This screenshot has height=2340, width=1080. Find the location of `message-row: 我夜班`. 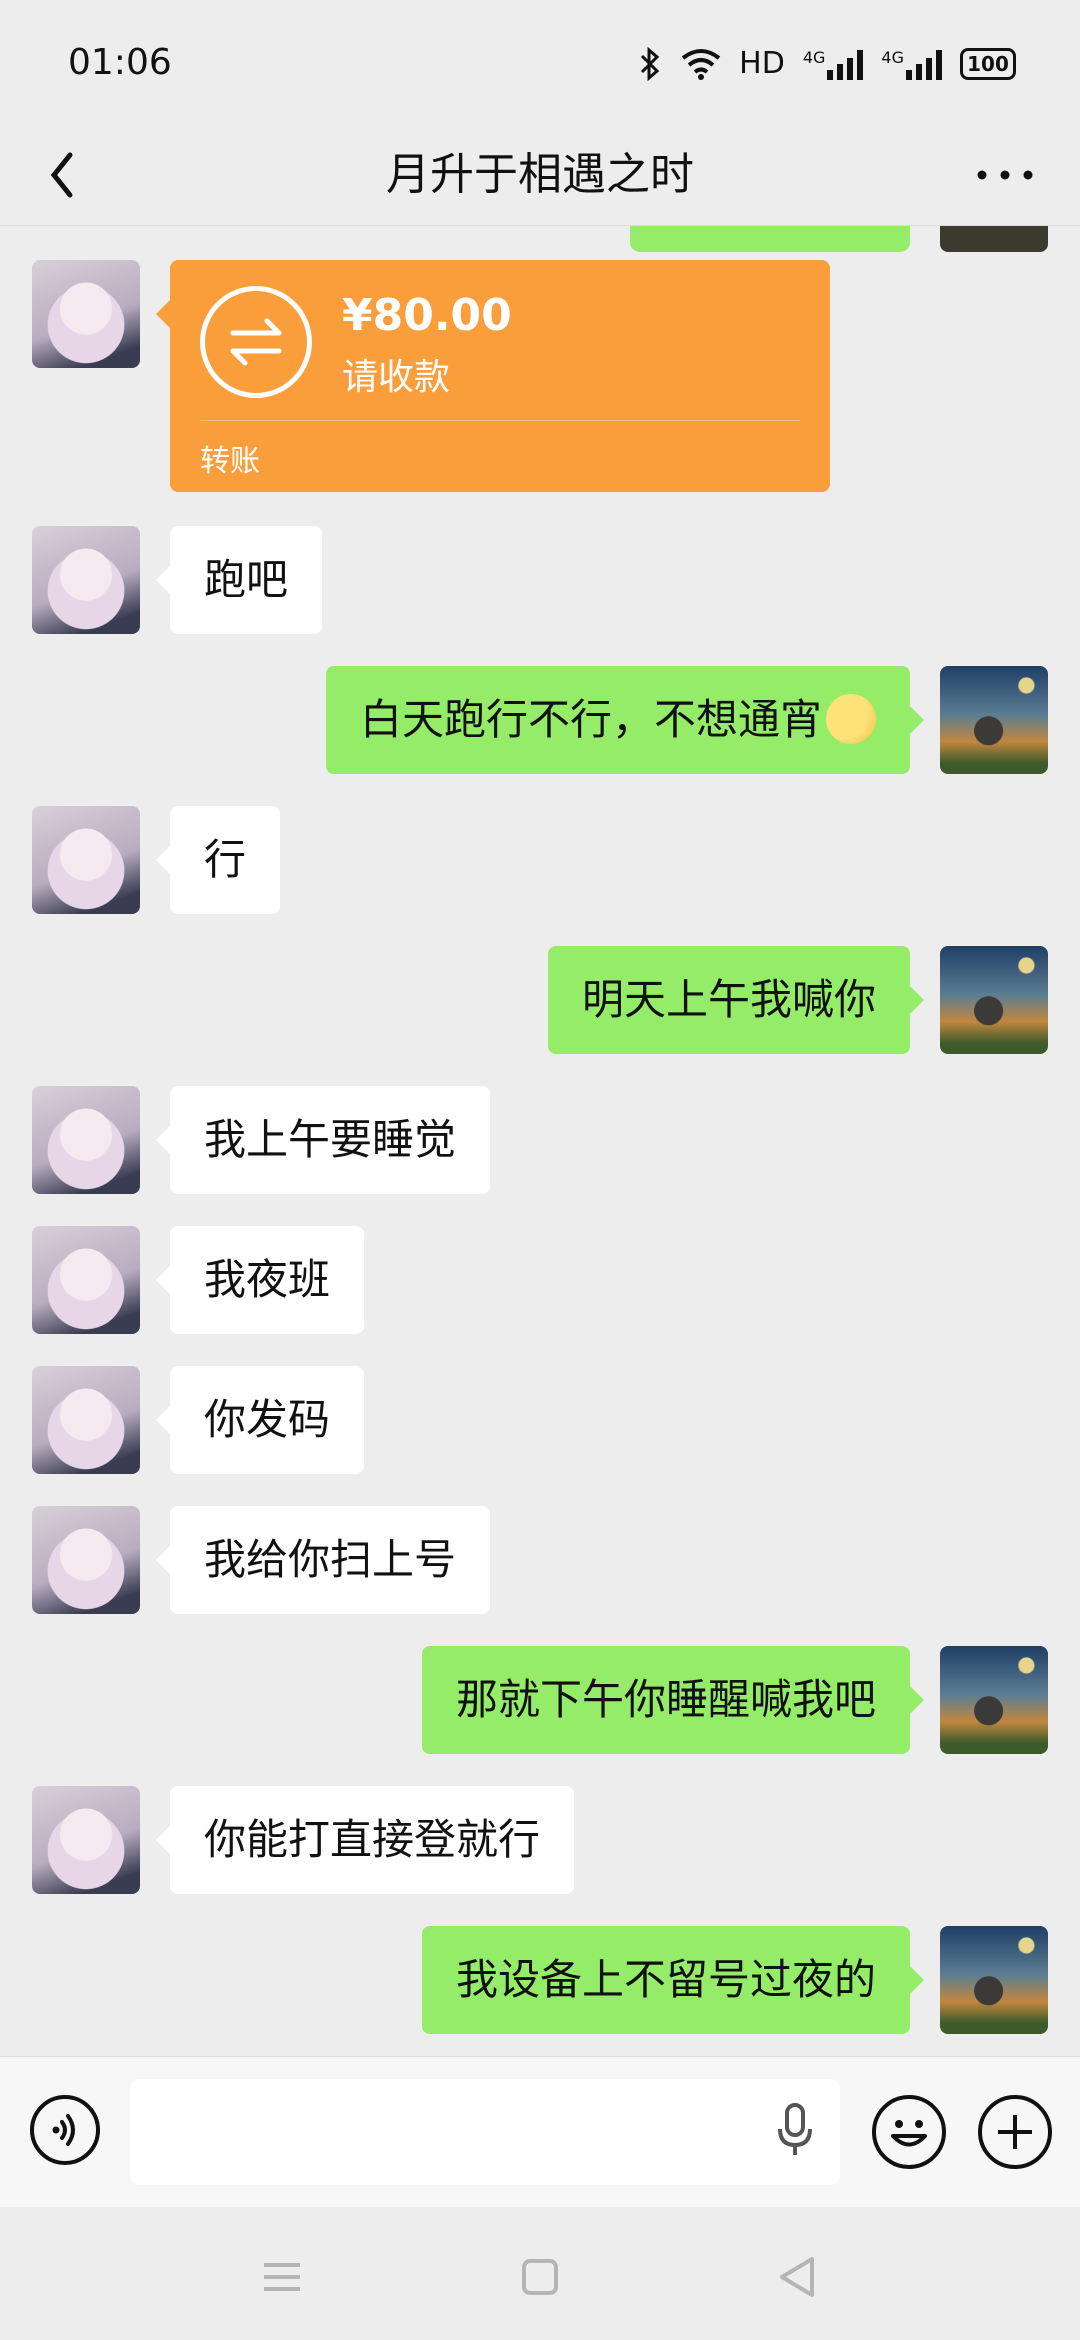

message-row: 我夜班 is located at coordinates (540, 1280).